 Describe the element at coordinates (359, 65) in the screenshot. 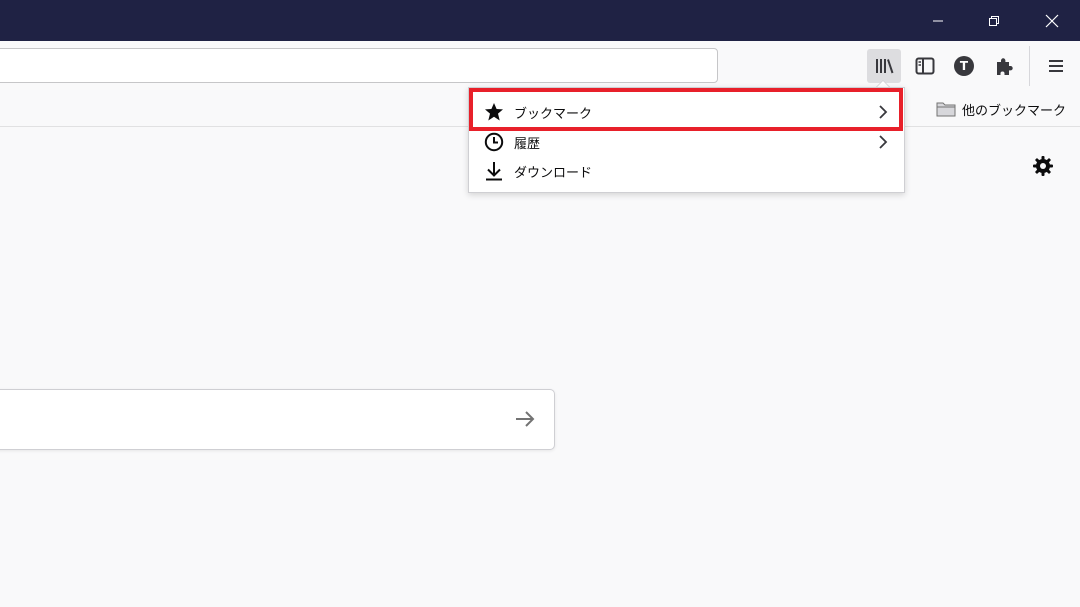

I see `url-bar` at that location.